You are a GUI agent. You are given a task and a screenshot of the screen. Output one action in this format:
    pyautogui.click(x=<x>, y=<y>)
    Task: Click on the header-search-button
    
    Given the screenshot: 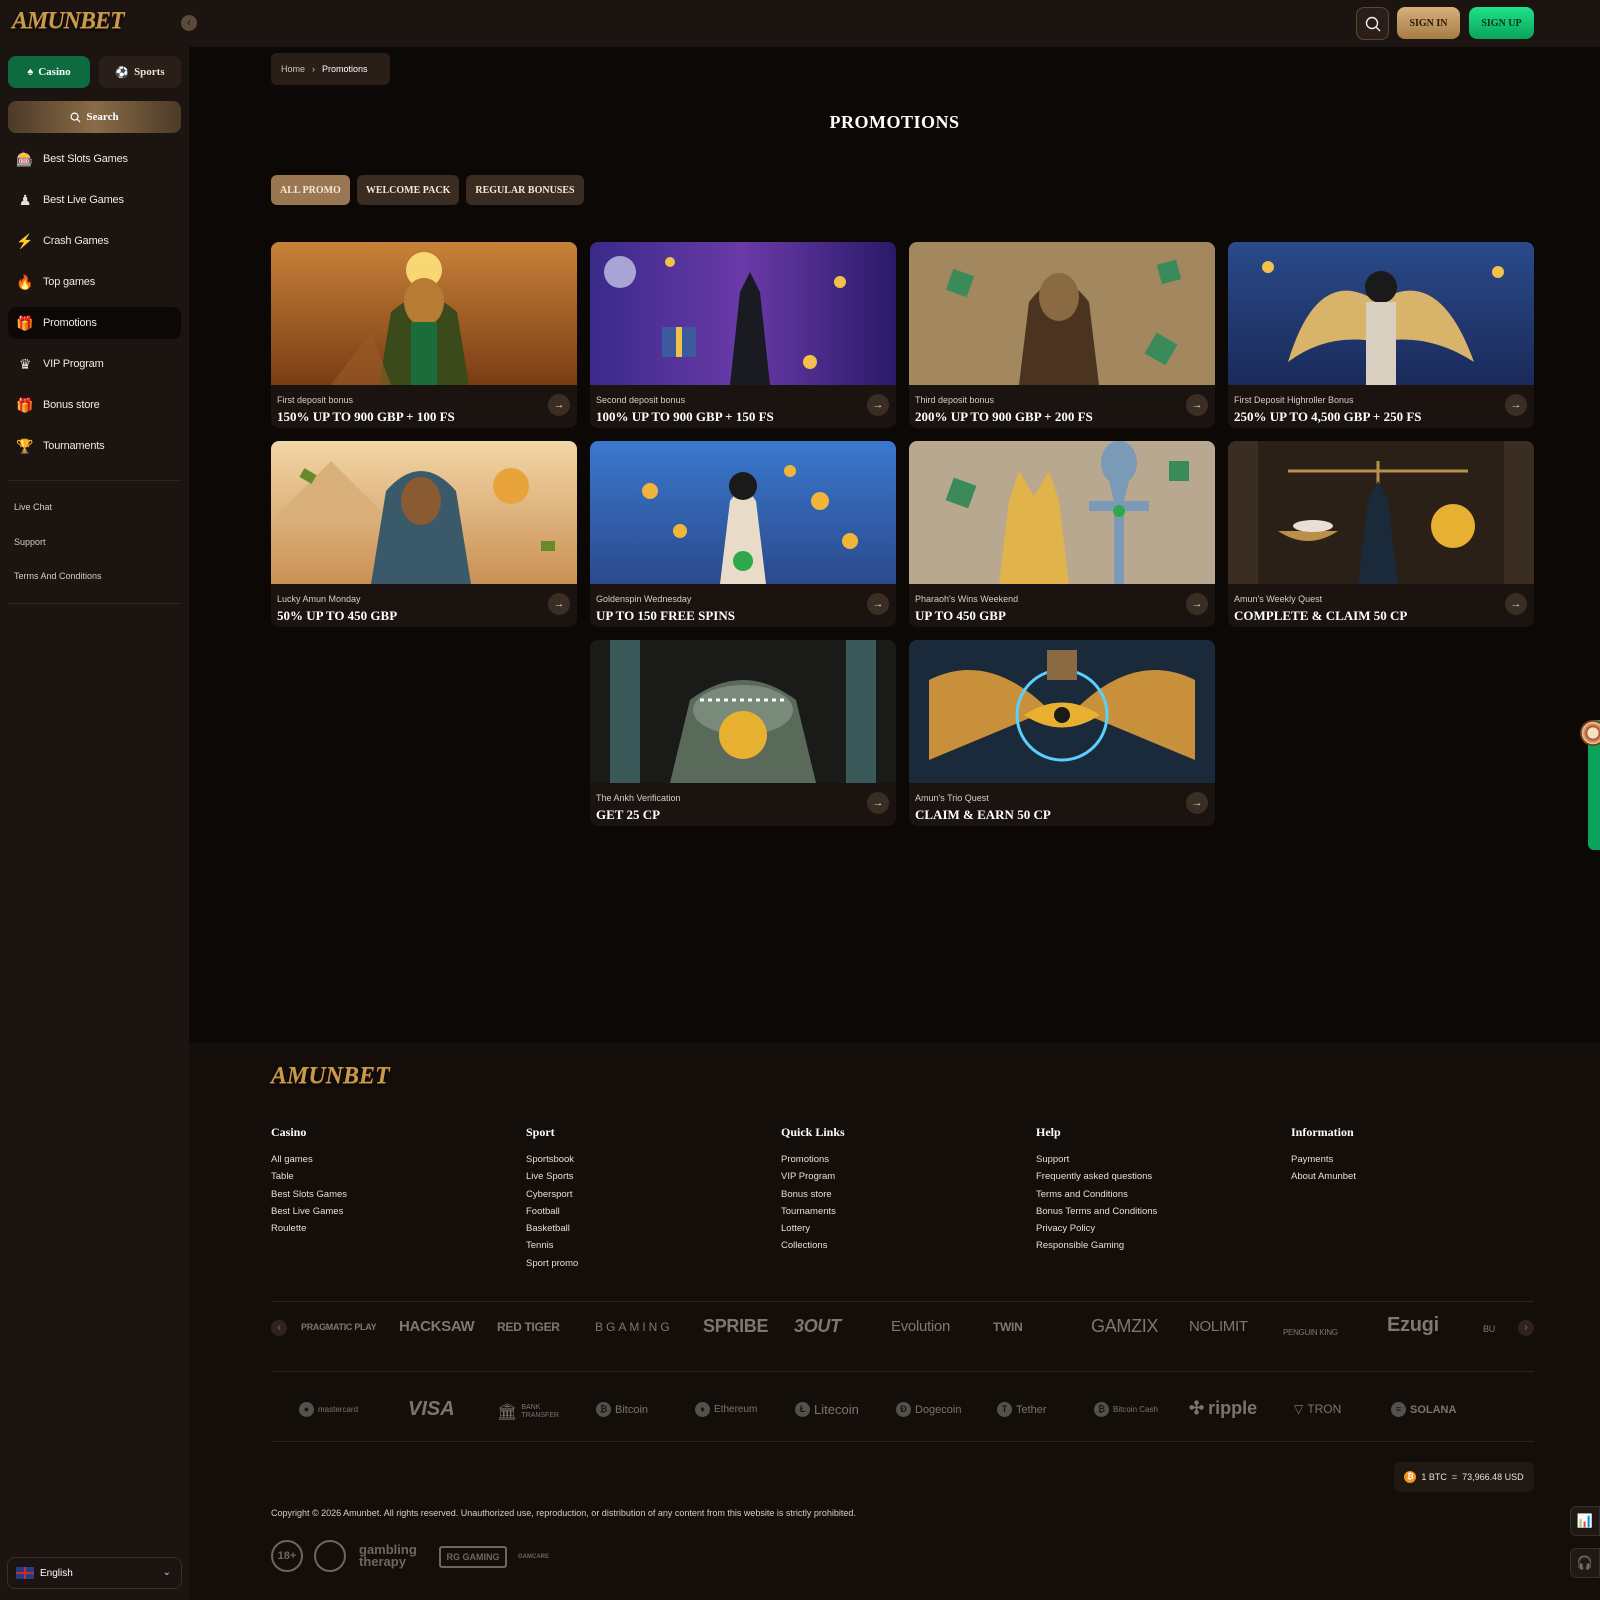 What is the action you would take?
    pyautogui.click(x=1372, y=23)
    